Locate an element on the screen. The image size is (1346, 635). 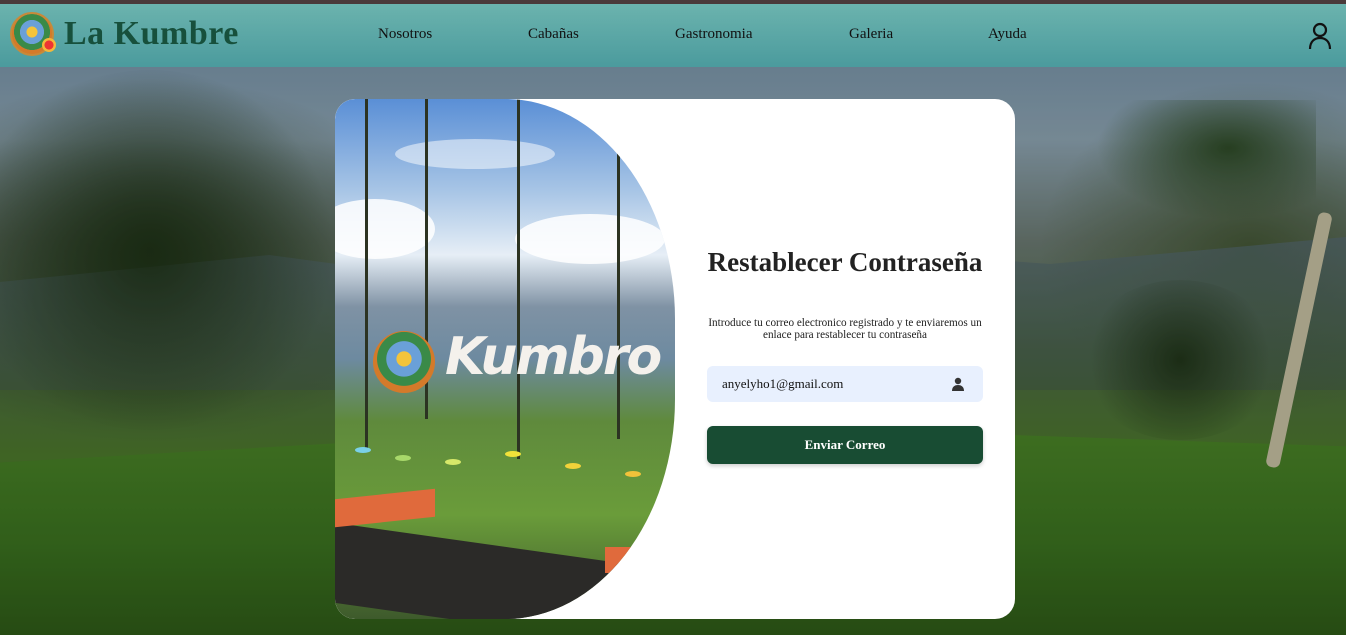
nav-item-galeria: Galeria is located at coordinates (871, 34).